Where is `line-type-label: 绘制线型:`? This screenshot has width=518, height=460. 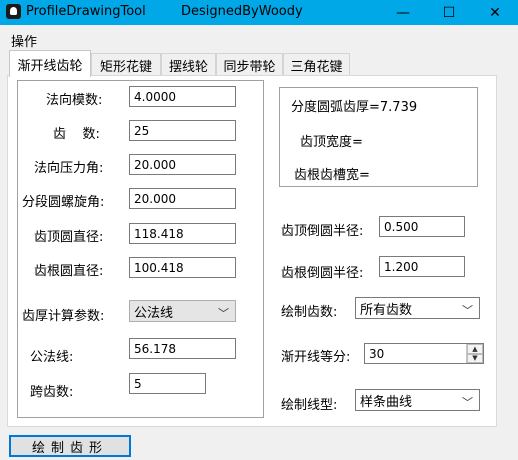 line-type-label: 绘制线型: is located at coordinates (309, 405).